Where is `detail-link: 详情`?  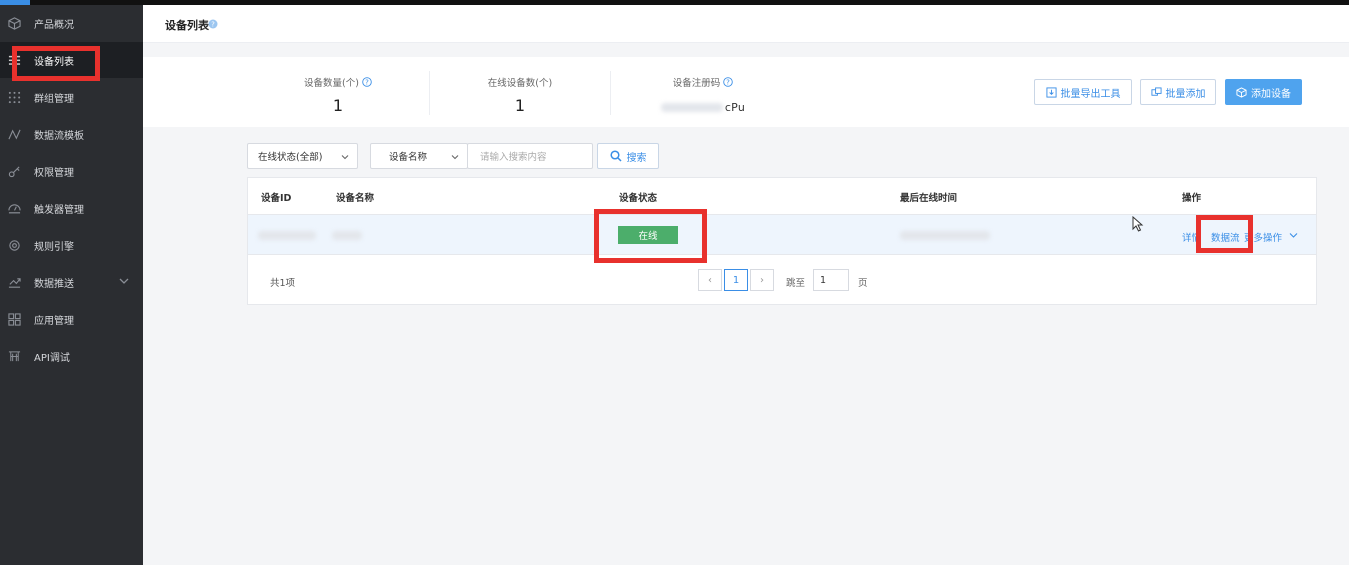
detail-link: 详情 is located at coordinates (1191, 237).